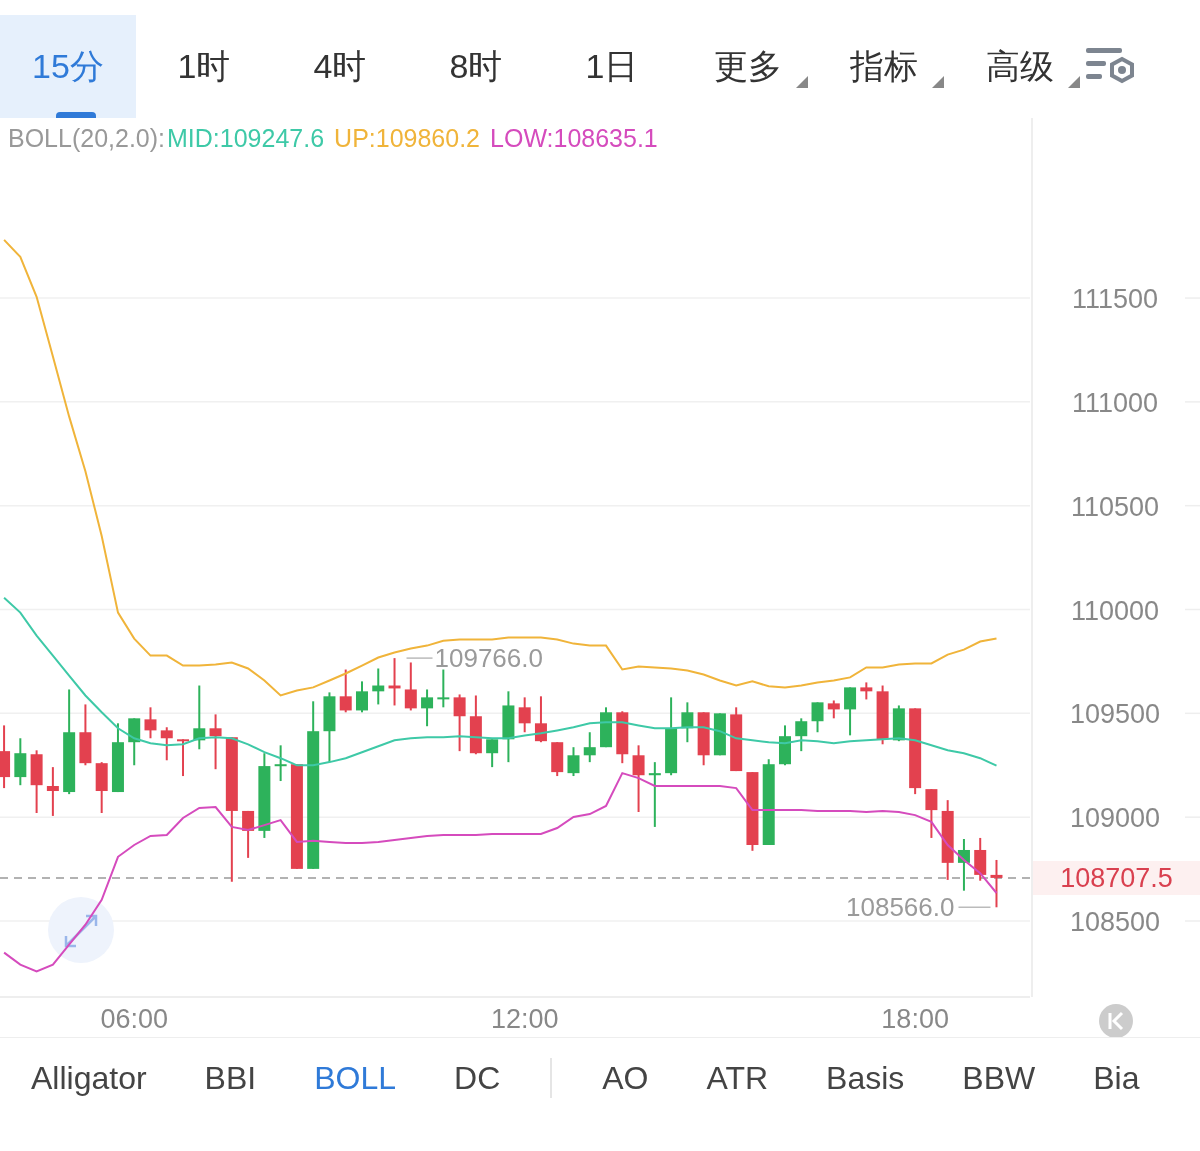 The image size is (1200, 1151). Describe the element at coordinates (748, 66) in the screenshot. I see `menu-tab: 更多` at that location.